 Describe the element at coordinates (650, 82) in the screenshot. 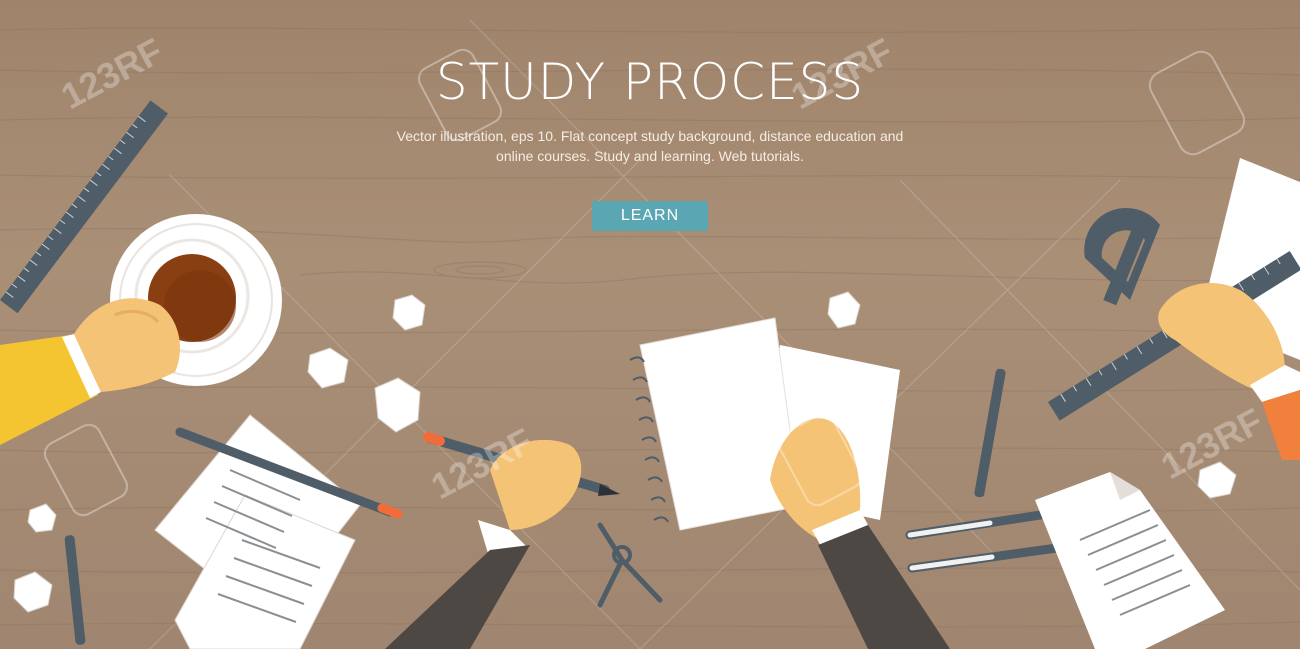

I see `banner-title: STUDY PROCESS` at that location.